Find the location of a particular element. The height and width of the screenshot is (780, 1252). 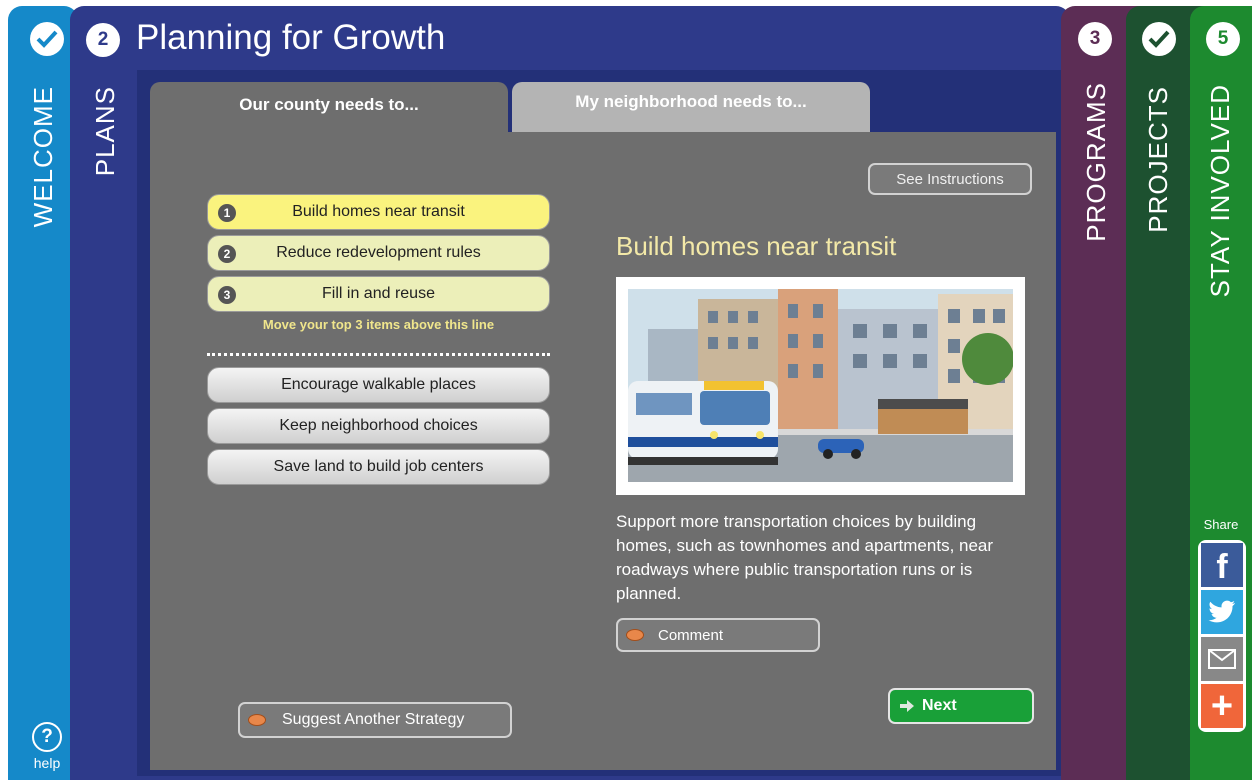

strategy-item-label: Keep neighborhood choices is located at coordinates (378, 425).